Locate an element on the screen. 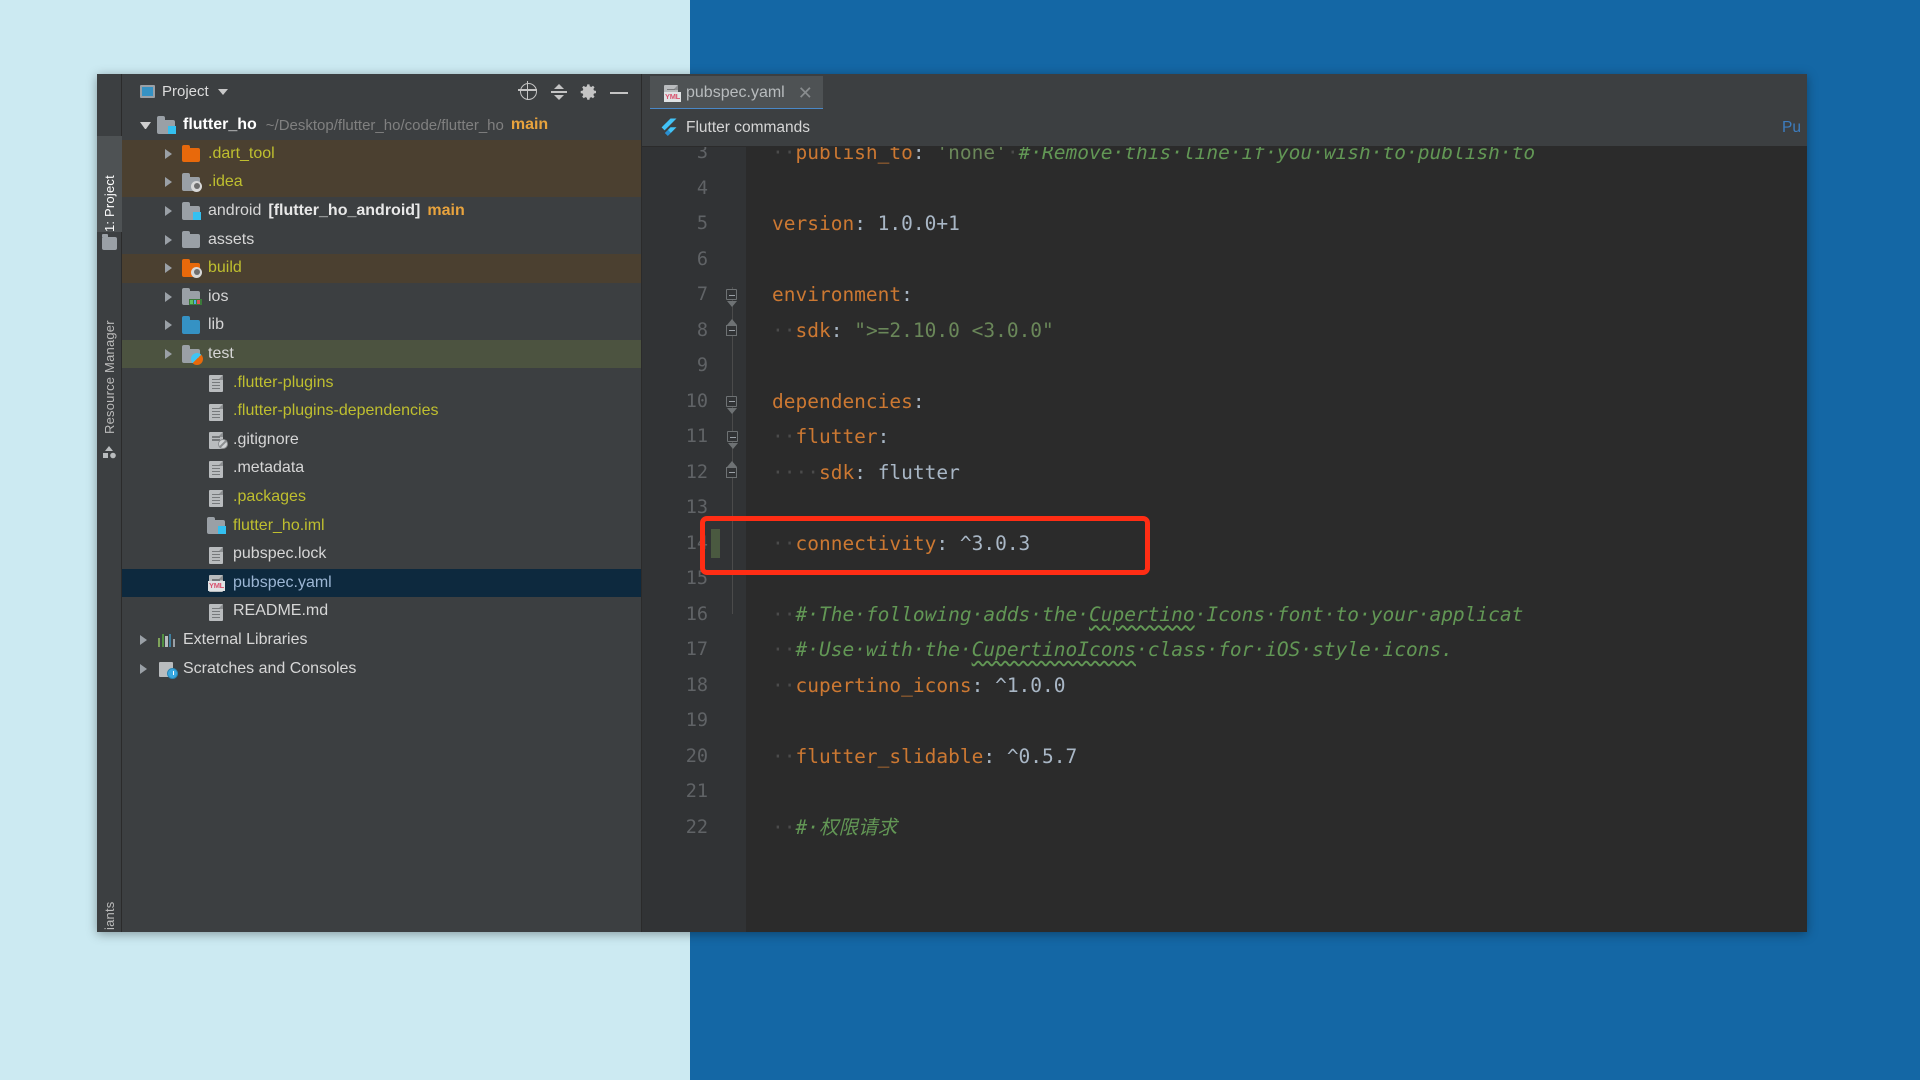 The height and width of the screenshot is (1080, 1920). line-number: 22 is located at coordinates (696, 827).